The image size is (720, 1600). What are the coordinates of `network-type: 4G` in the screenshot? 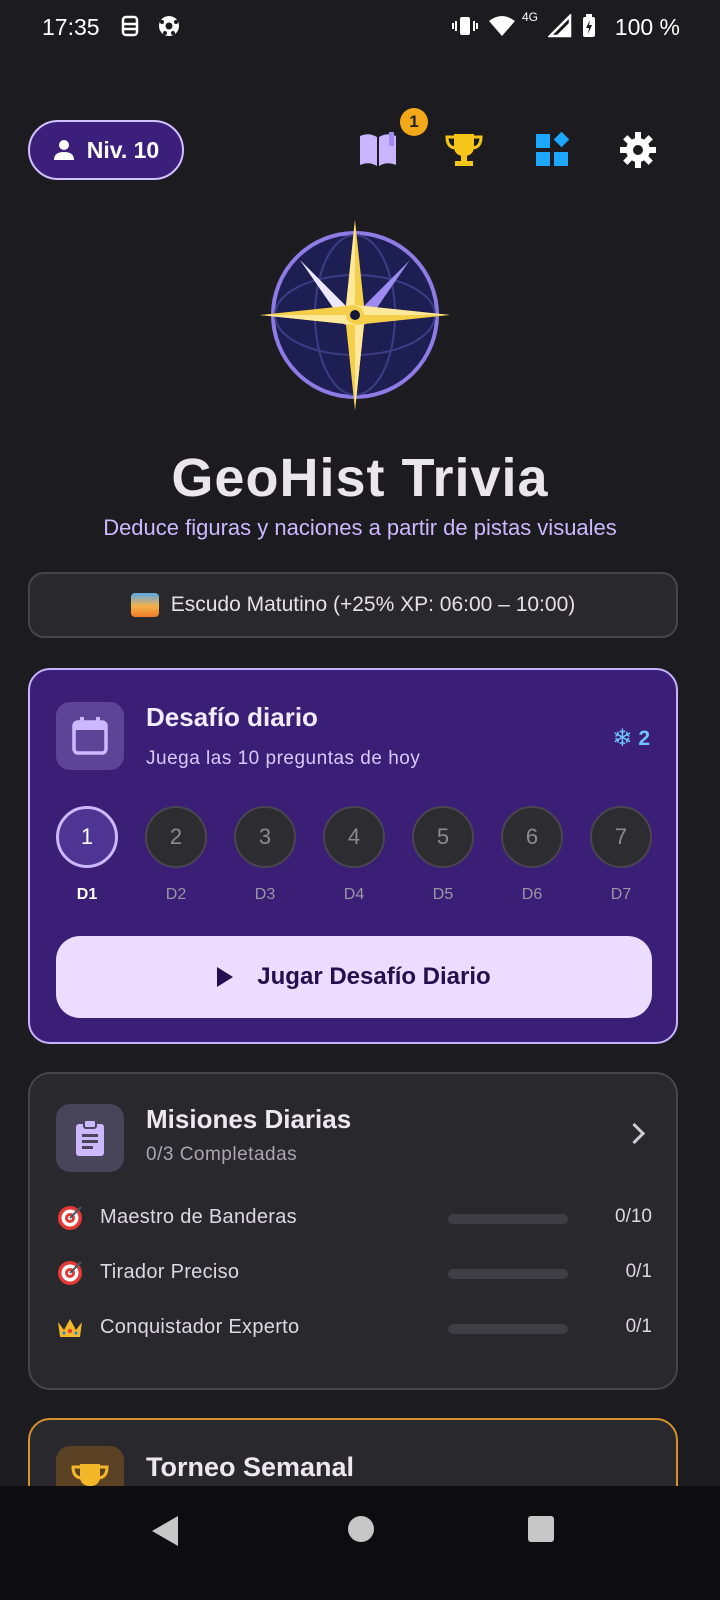 It's located at (530, 17).